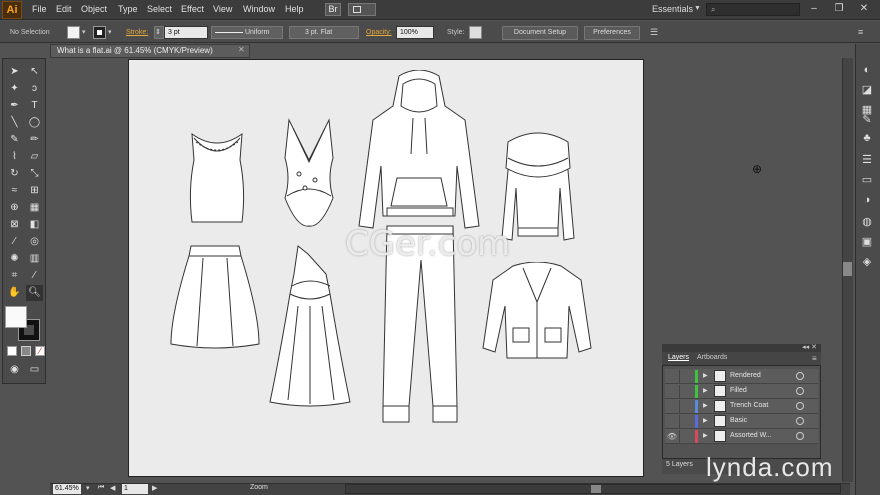 The image size is (880, 495). What do you see at coordinates (749, 405) in the screenshot?
I see `layer-name: Trench Coat` at bounding box center [749, 405].